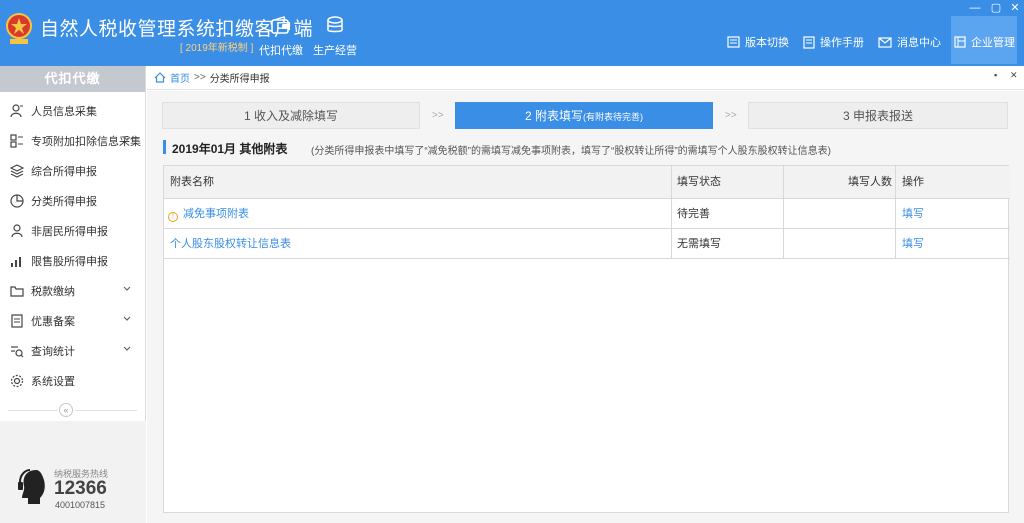 Image resolution: width=1024 pixels, height=523 pixels. What do you see at coordinates (64, 172) in the screenshot?
I see `sidebar-item-label: 综合所得申报` at bounding box center [64, 172].